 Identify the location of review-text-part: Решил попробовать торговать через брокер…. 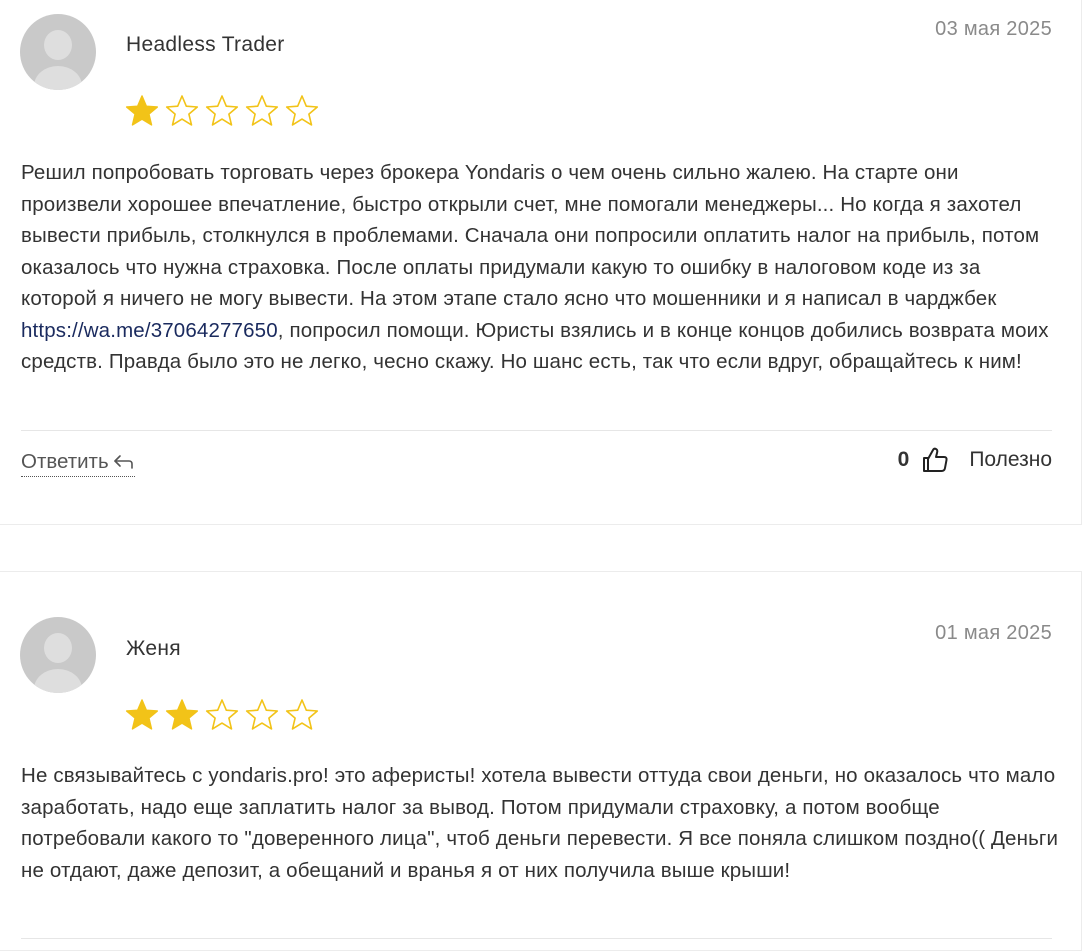
(530, 235).